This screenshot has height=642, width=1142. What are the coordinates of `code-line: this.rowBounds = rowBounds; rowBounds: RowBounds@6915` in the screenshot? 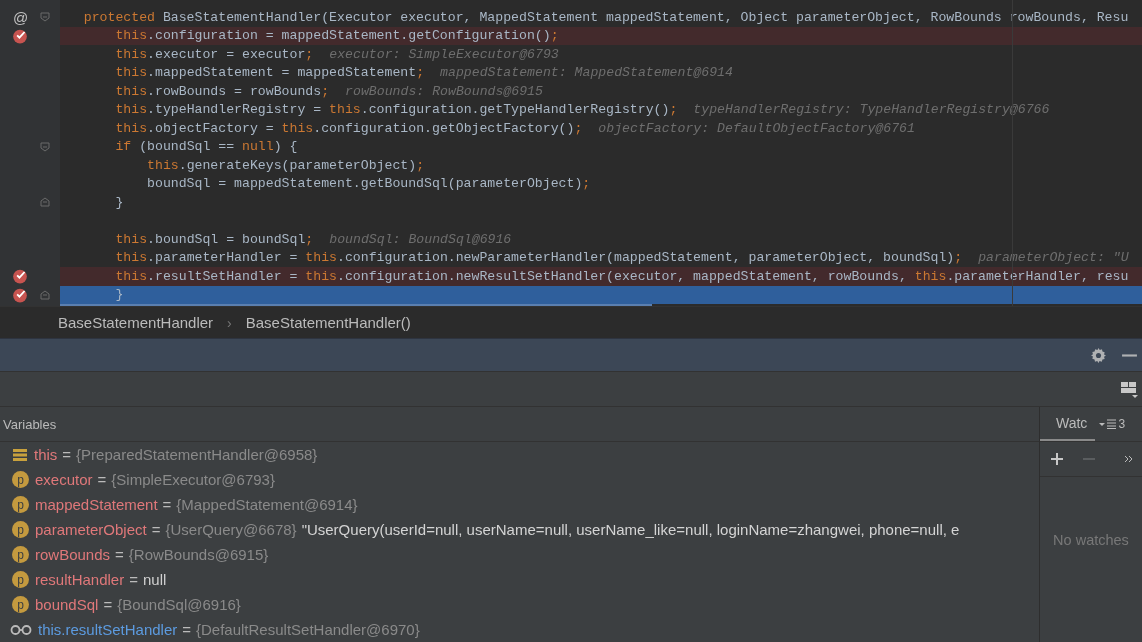 It's located at (329, 91).